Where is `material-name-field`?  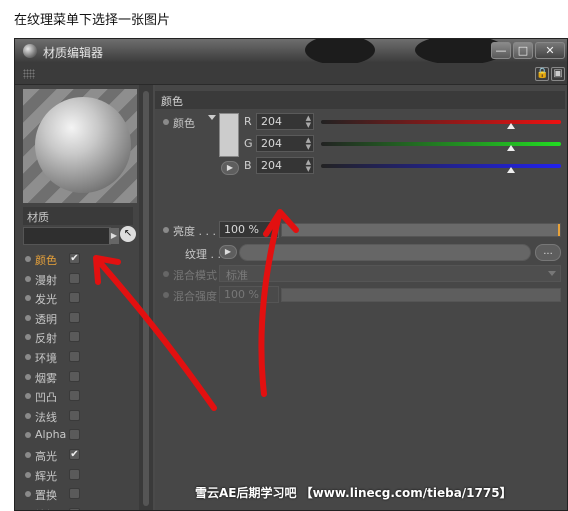 material-name-field is located at coordinates (67, 236).